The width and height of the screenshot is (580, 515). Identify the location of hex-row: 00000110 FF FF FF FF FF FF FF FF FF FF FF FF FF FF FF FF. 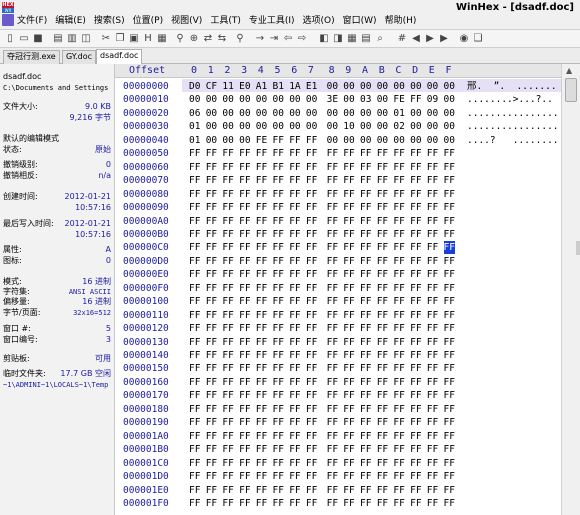
(338, 315).